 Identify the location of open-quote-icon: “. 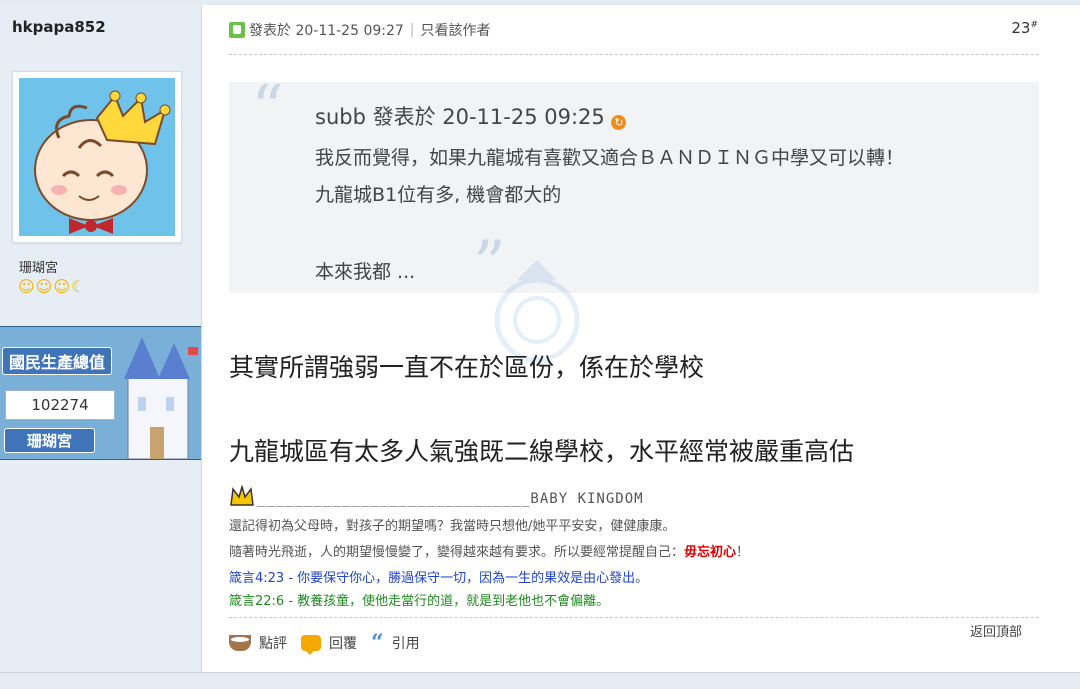
(267, 109).